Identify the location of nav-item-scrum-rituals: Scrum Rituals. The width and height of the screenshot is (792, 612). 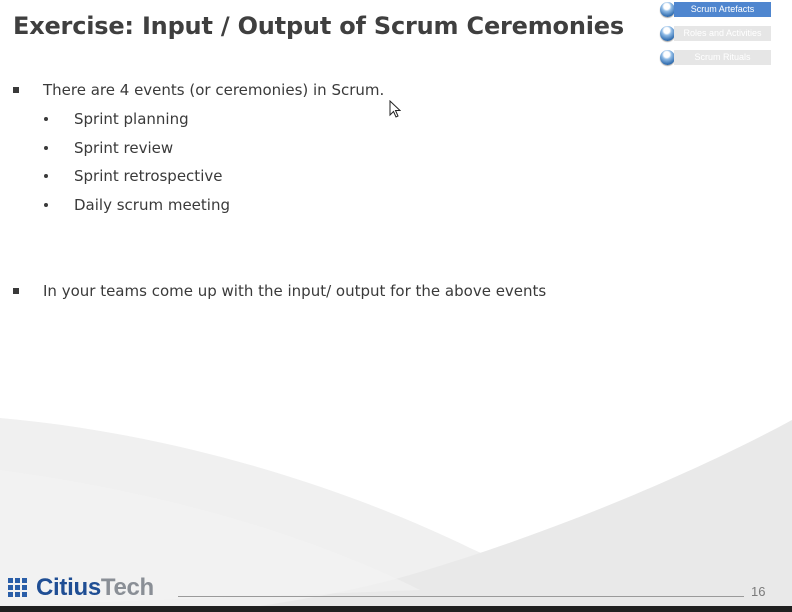
(716, 57).